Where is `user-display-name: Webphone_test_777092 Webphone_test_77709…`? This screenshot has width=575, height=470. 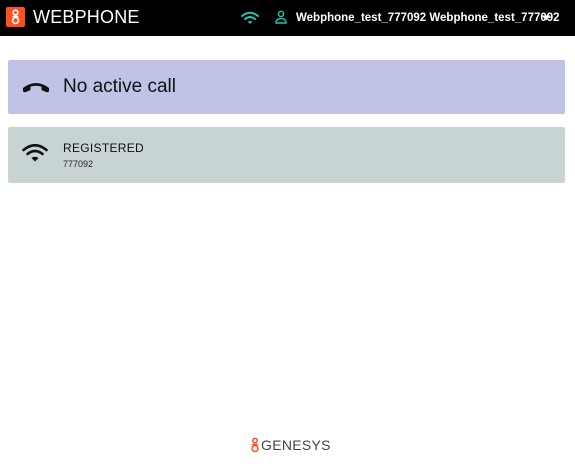 user-display-name: Webphone_test_777092 Webphone_test_77709… is located at coordinates (428, 18).